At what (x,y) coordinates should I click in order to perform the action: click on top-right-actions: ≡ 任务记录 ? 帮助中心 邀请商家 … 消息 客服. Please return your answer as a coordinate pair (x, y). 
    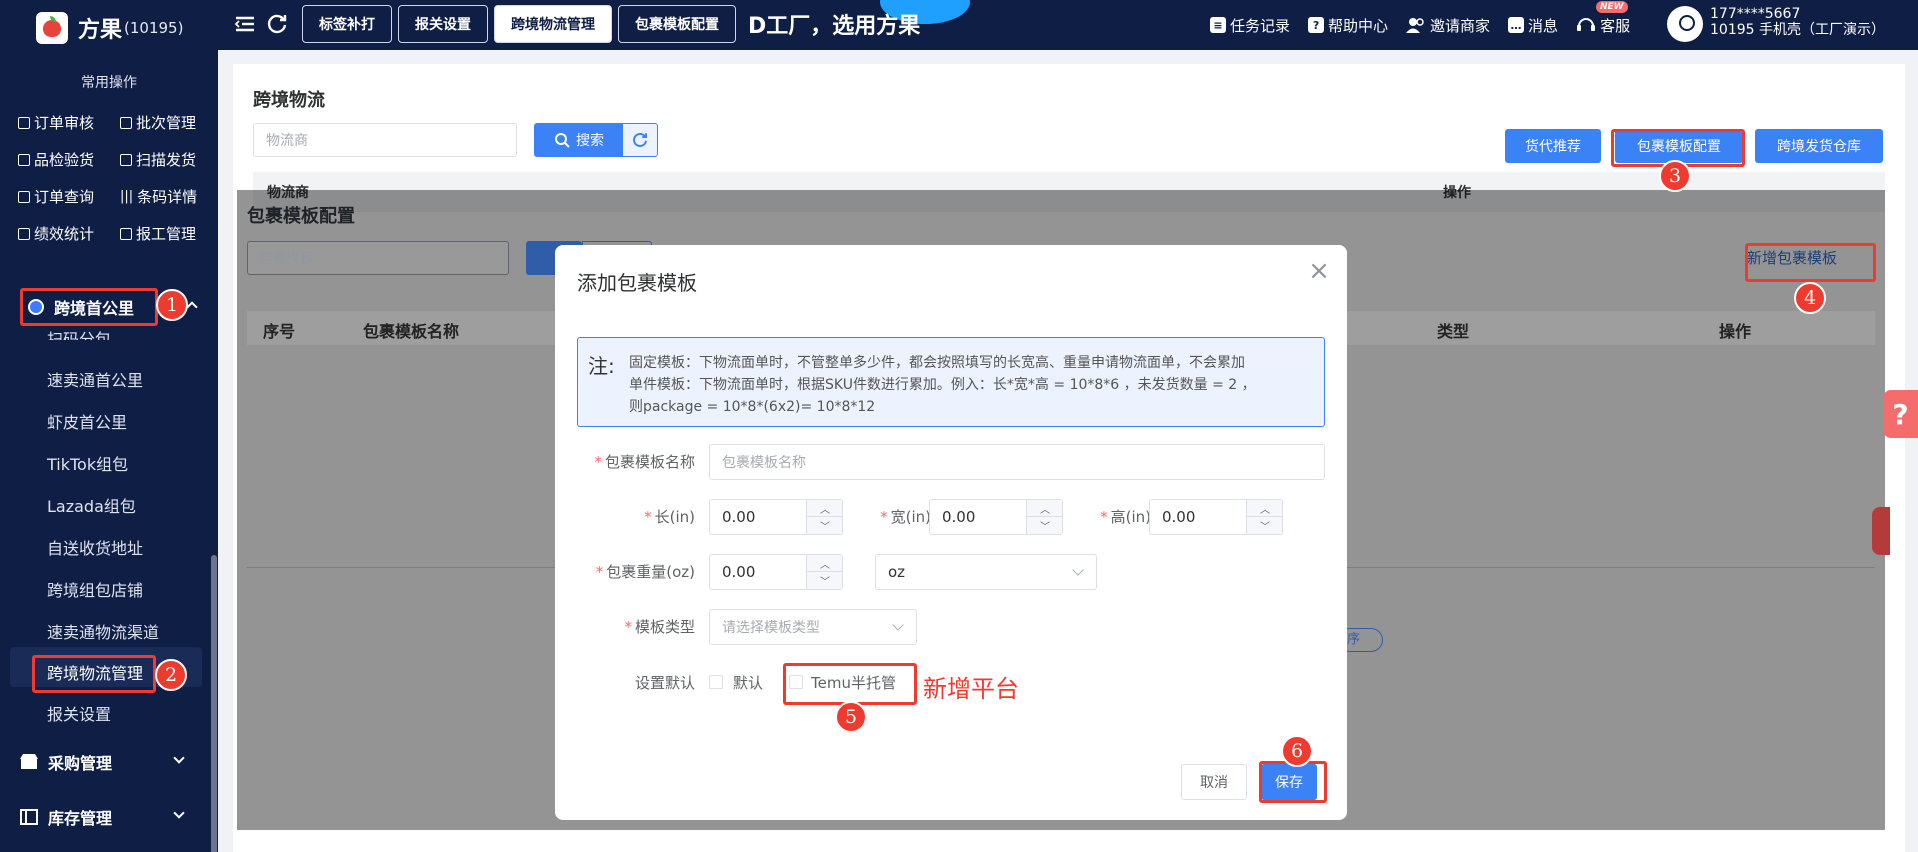
    Looking at the image, I should click on (1420, 25).